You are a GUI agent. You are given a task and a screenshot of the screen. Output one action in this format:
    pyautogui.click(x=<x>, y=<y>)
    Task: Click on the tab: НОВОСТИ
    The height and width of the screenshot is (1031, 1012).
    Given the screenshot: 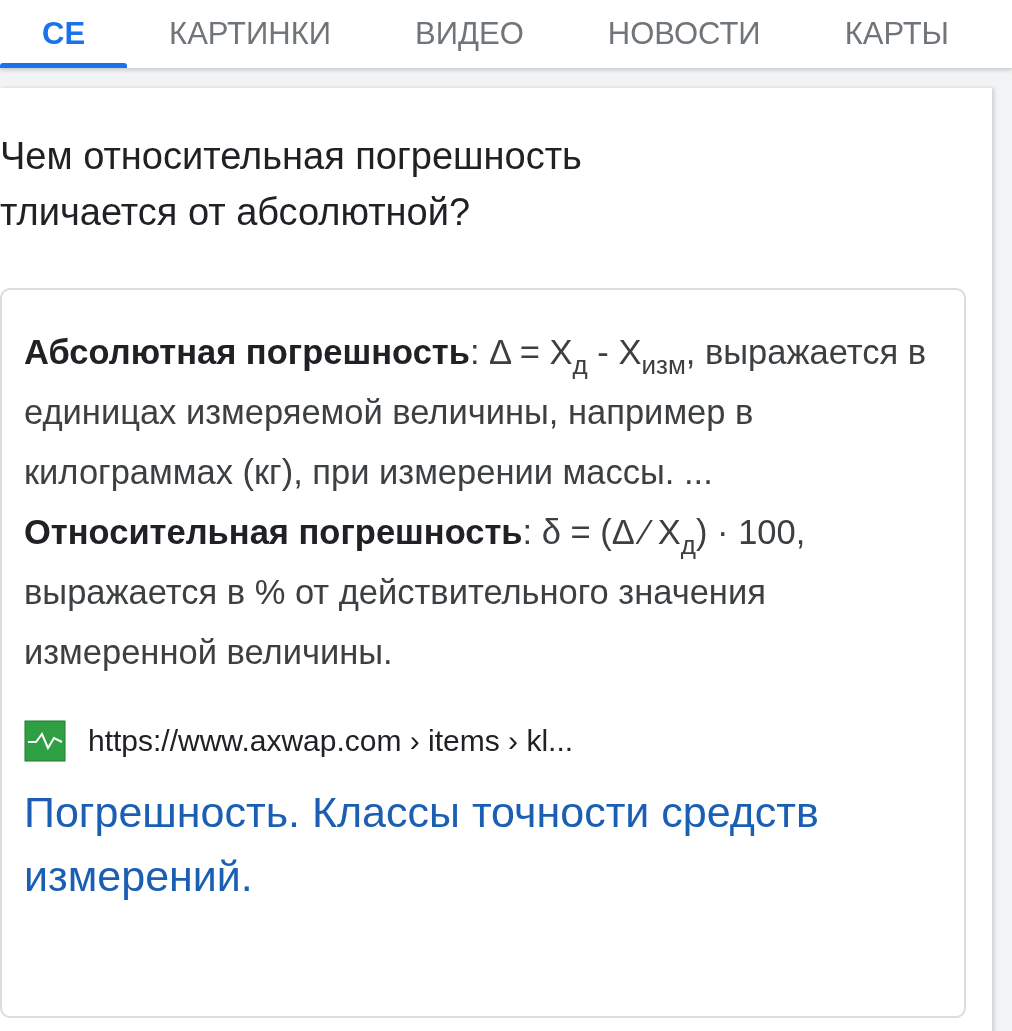 What is the action you would take?
    pyautogui.click(x=684, y=34)
    